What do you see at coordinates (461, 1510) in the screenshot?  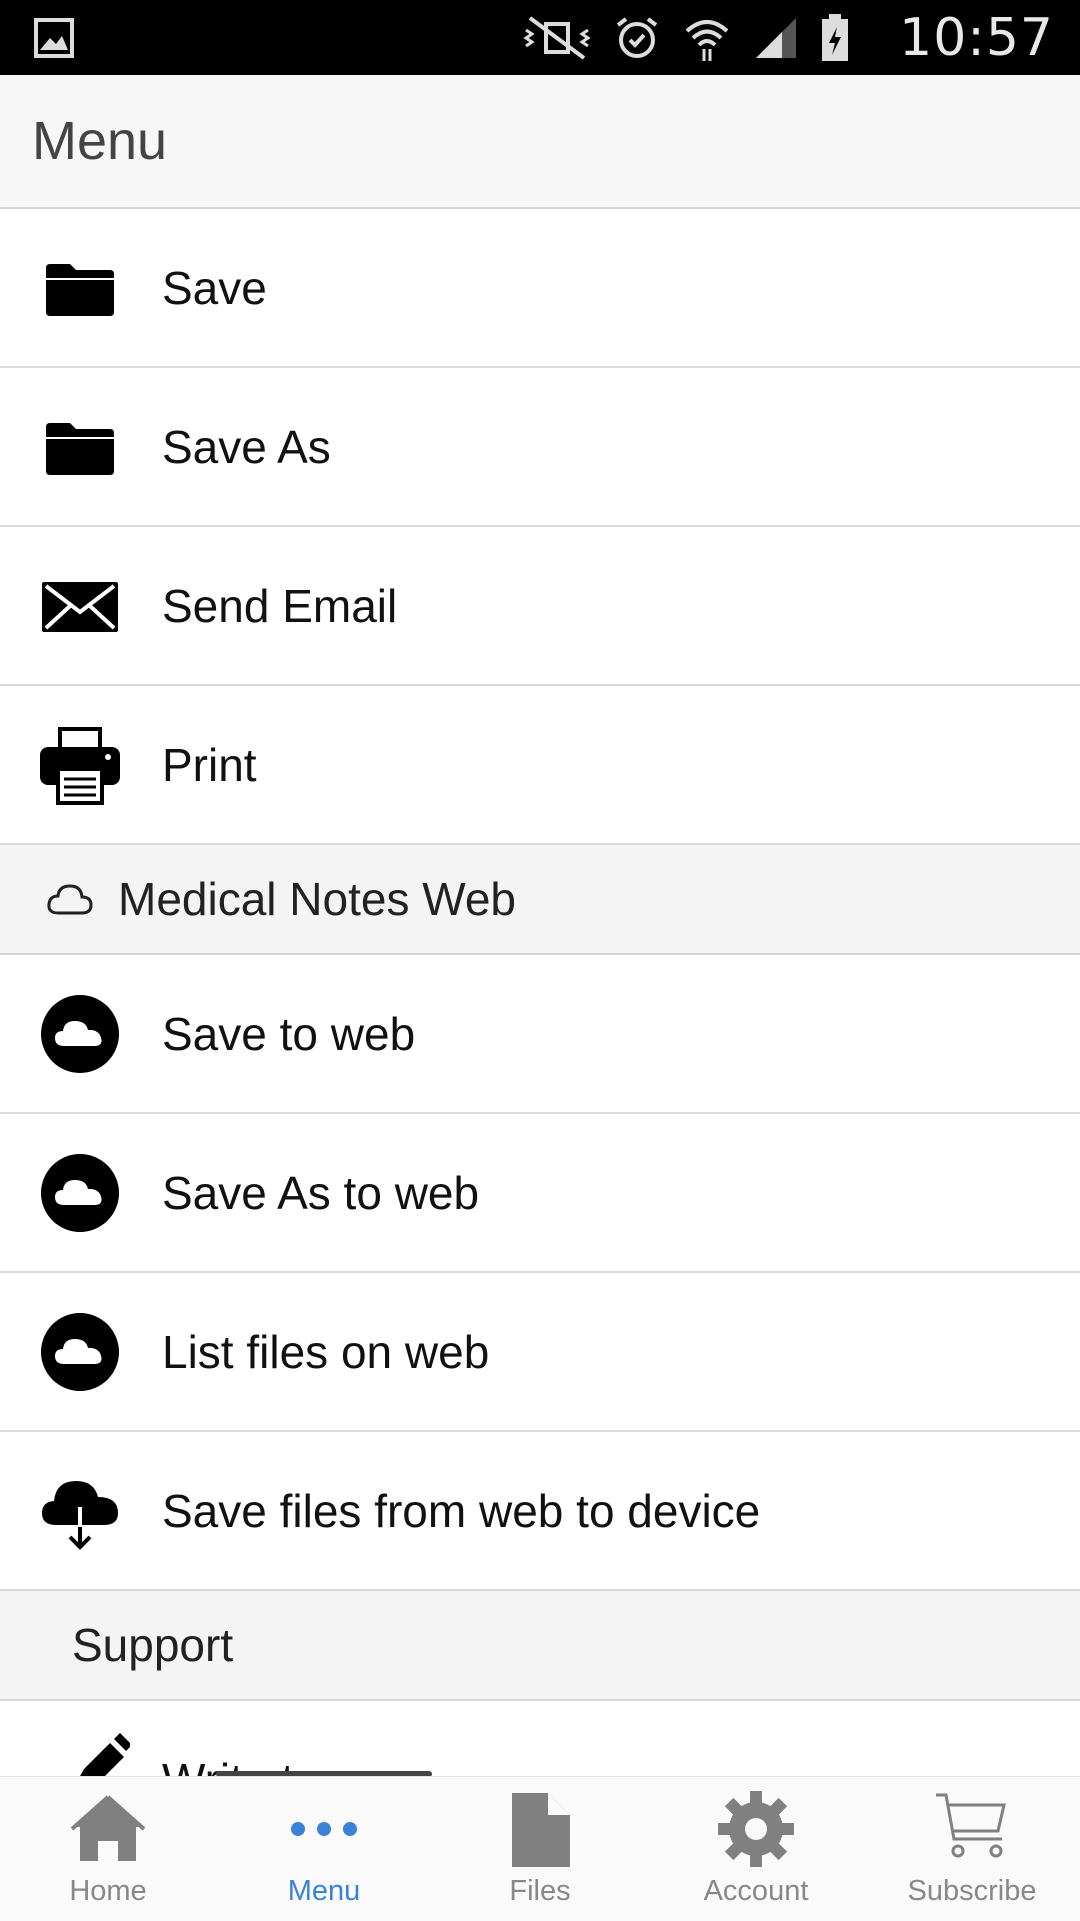 I see `menu-item-label: Save files from web to device` at bounding box center [461, 1510].